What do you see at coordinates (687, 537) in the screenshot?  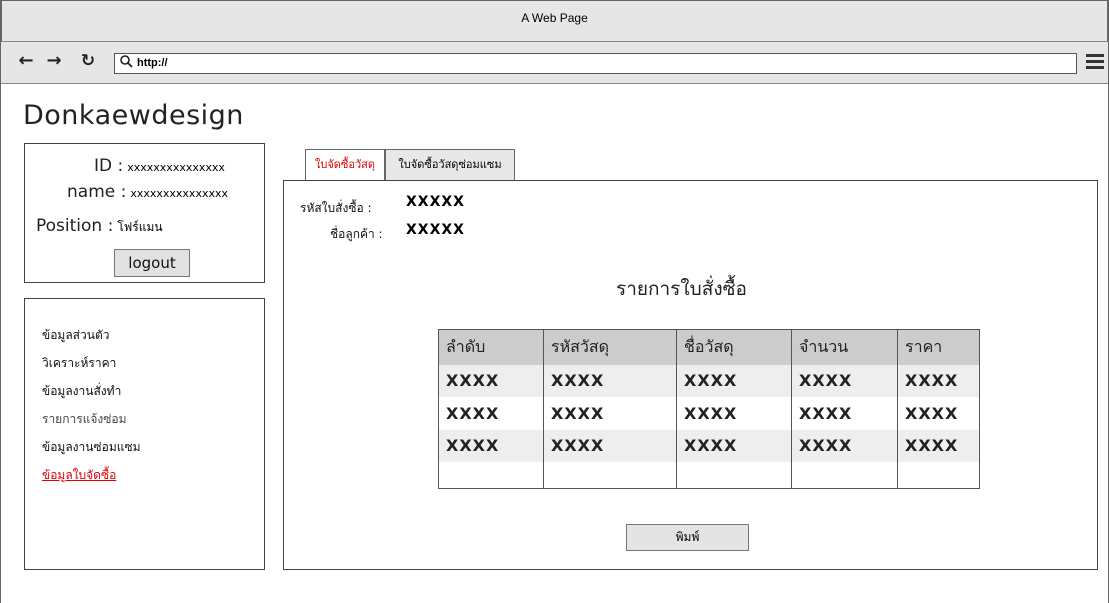 I see `print-button: พิมพ์` at bounding box center [687, 537].